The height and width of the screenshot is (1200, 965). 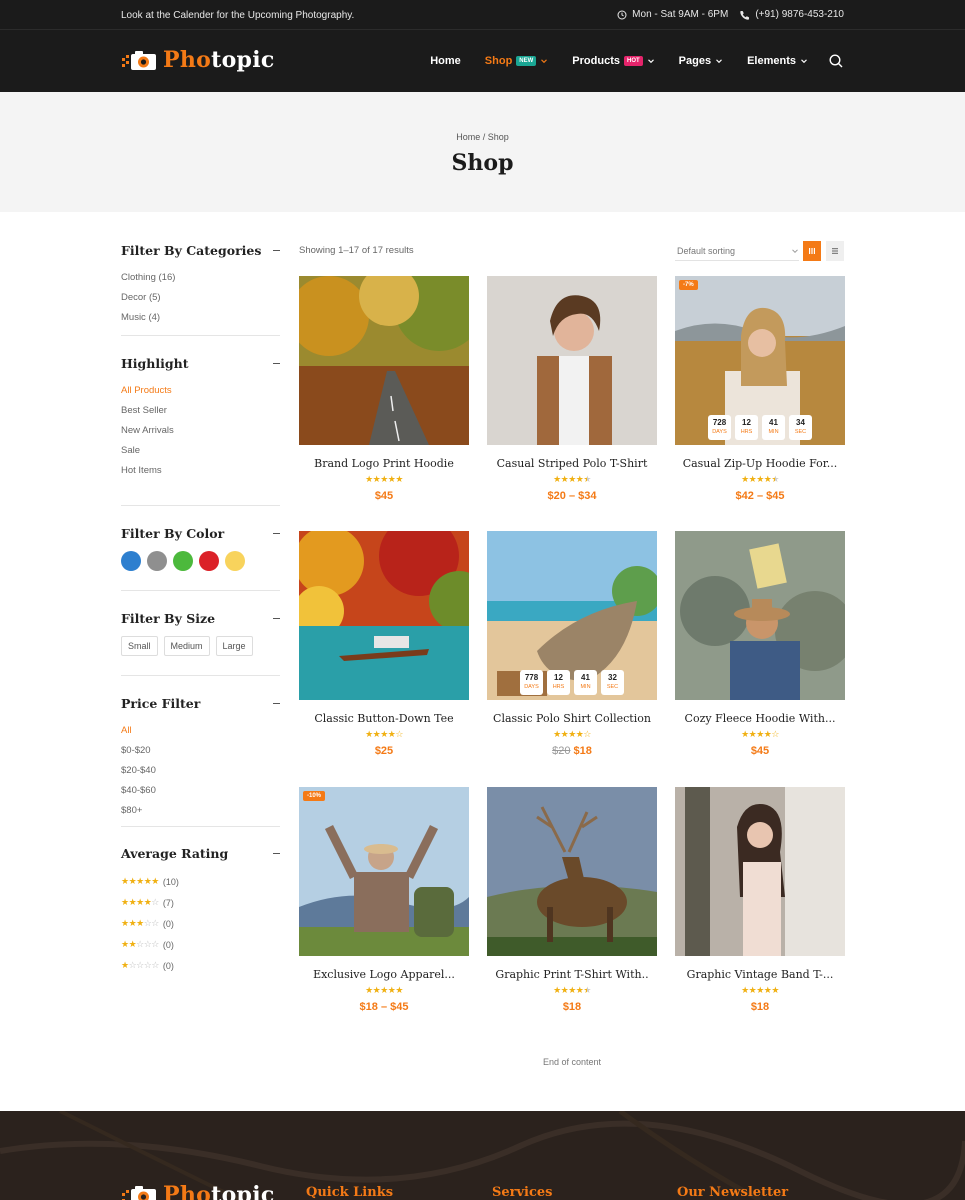 What do you see at coordinates (482, 152) in the screenshot?
I see `page-heading-banner: Home / Shop Shop` at bounding box center [482, 152].